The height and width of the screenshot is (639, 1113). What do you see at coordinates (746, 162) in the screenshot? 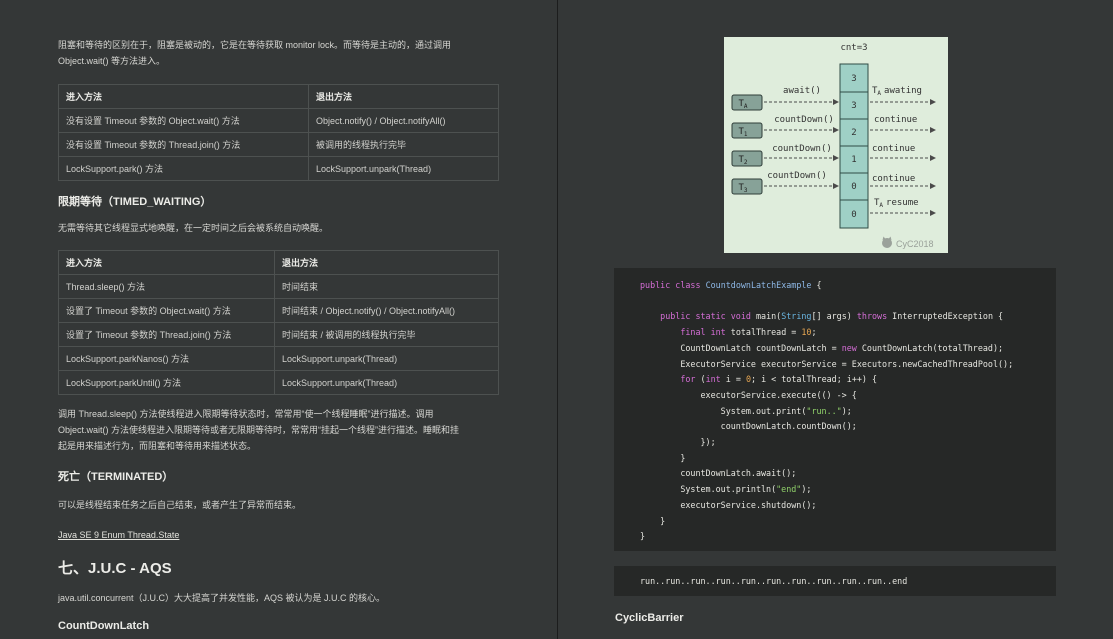
I see `thread-subscript: 2` at bounding box center [746, 162].